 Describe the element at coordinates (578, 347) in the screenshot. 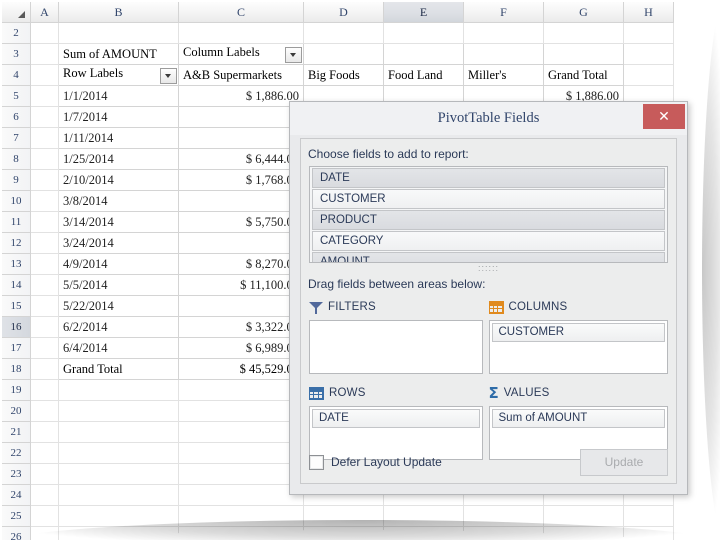

I see `dropzone-columns: CUSTOMER` at that location.